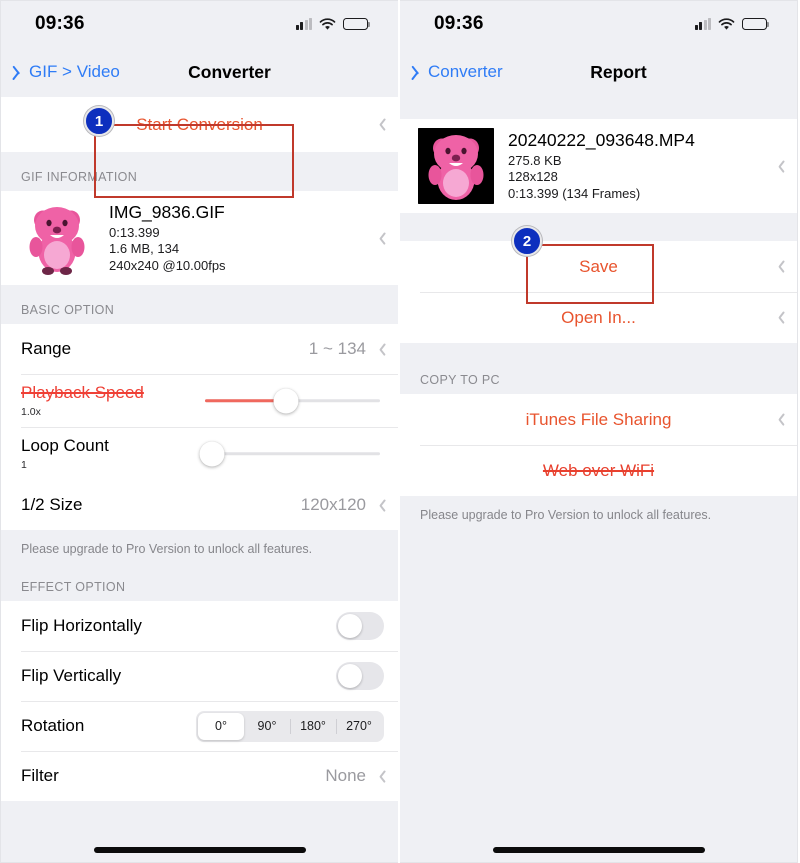 The image size is (800, 863). I want to click on rotation-option-180: 180°, so click(313, 726).